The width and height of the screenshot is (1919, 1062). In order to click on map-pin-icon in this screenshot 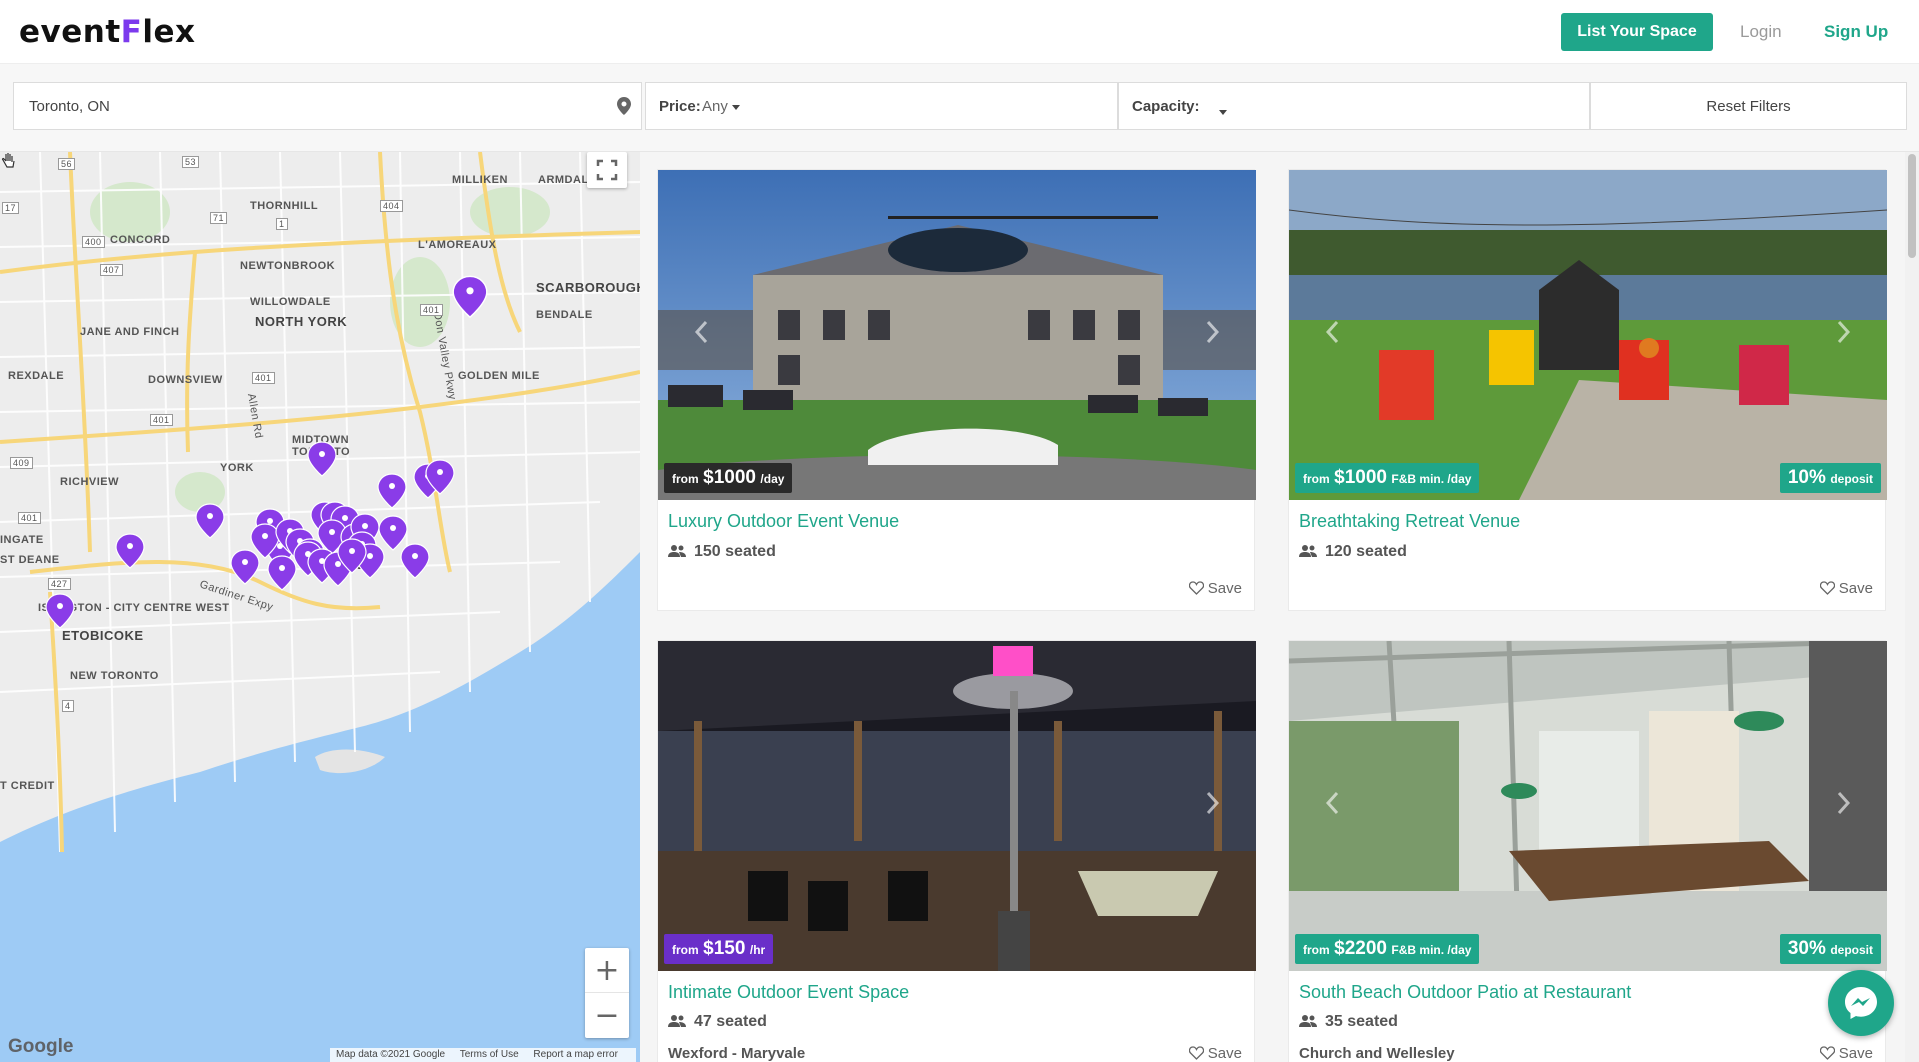, I will do `click(624, 106)`.